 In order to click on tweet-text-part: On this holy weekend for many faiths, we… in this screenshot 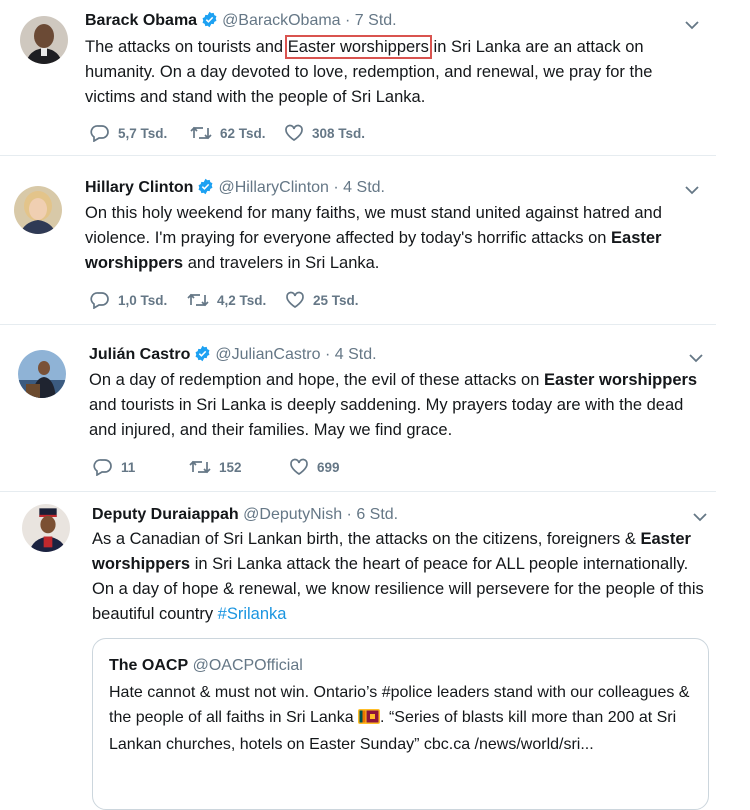, I will do `click(373, 225)`.